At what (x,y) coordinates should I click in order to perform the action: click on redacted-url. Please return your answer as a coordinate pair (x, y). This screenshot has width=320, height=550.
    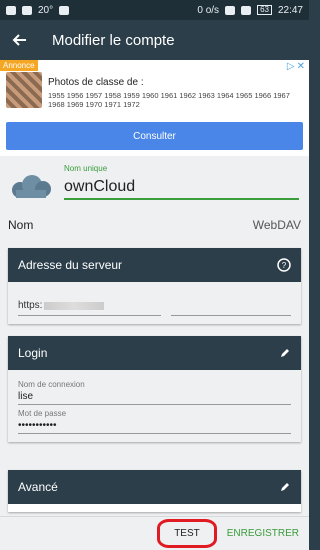
    Looking at the image, I should click on (74, 305).